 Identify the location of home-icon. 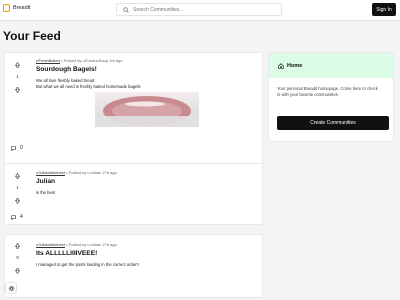
(281, 65).